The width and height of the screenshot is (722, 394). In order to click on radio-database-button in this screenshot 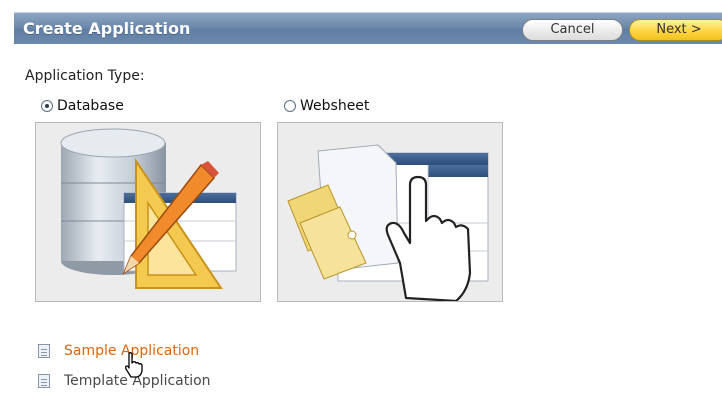, I will do `click(47, 106)`.